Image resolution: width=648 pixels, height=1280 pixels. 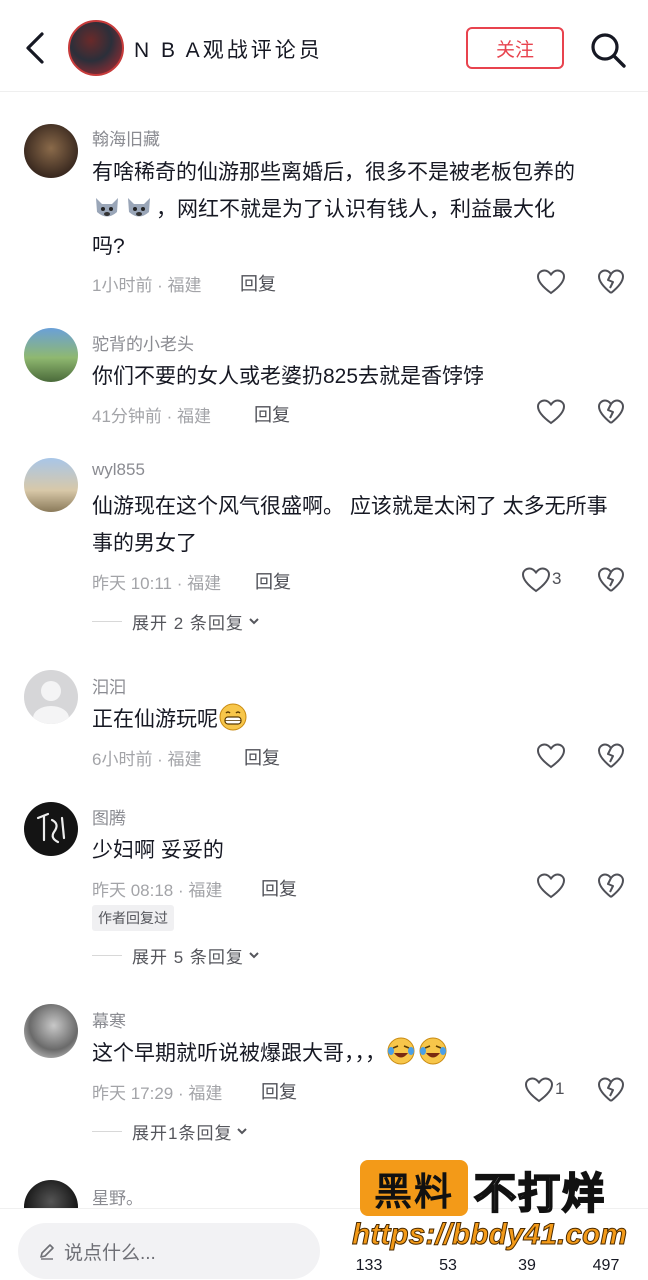 I want to click on share-stat-count: 497, so click(x=606, y=1266).